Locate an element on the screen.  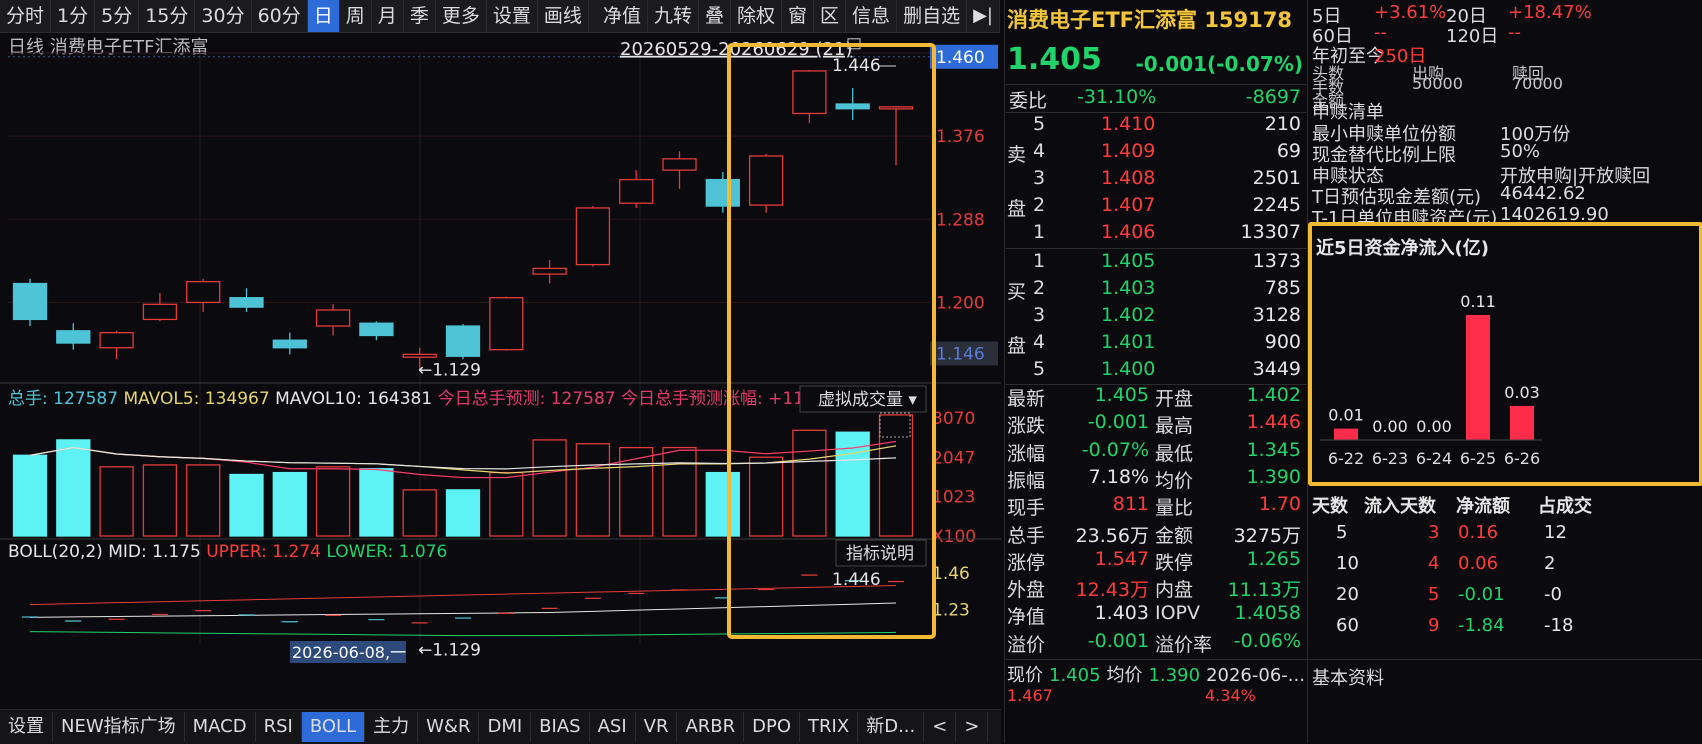
book-volume: 900 is located at coordinates (1282, 342).